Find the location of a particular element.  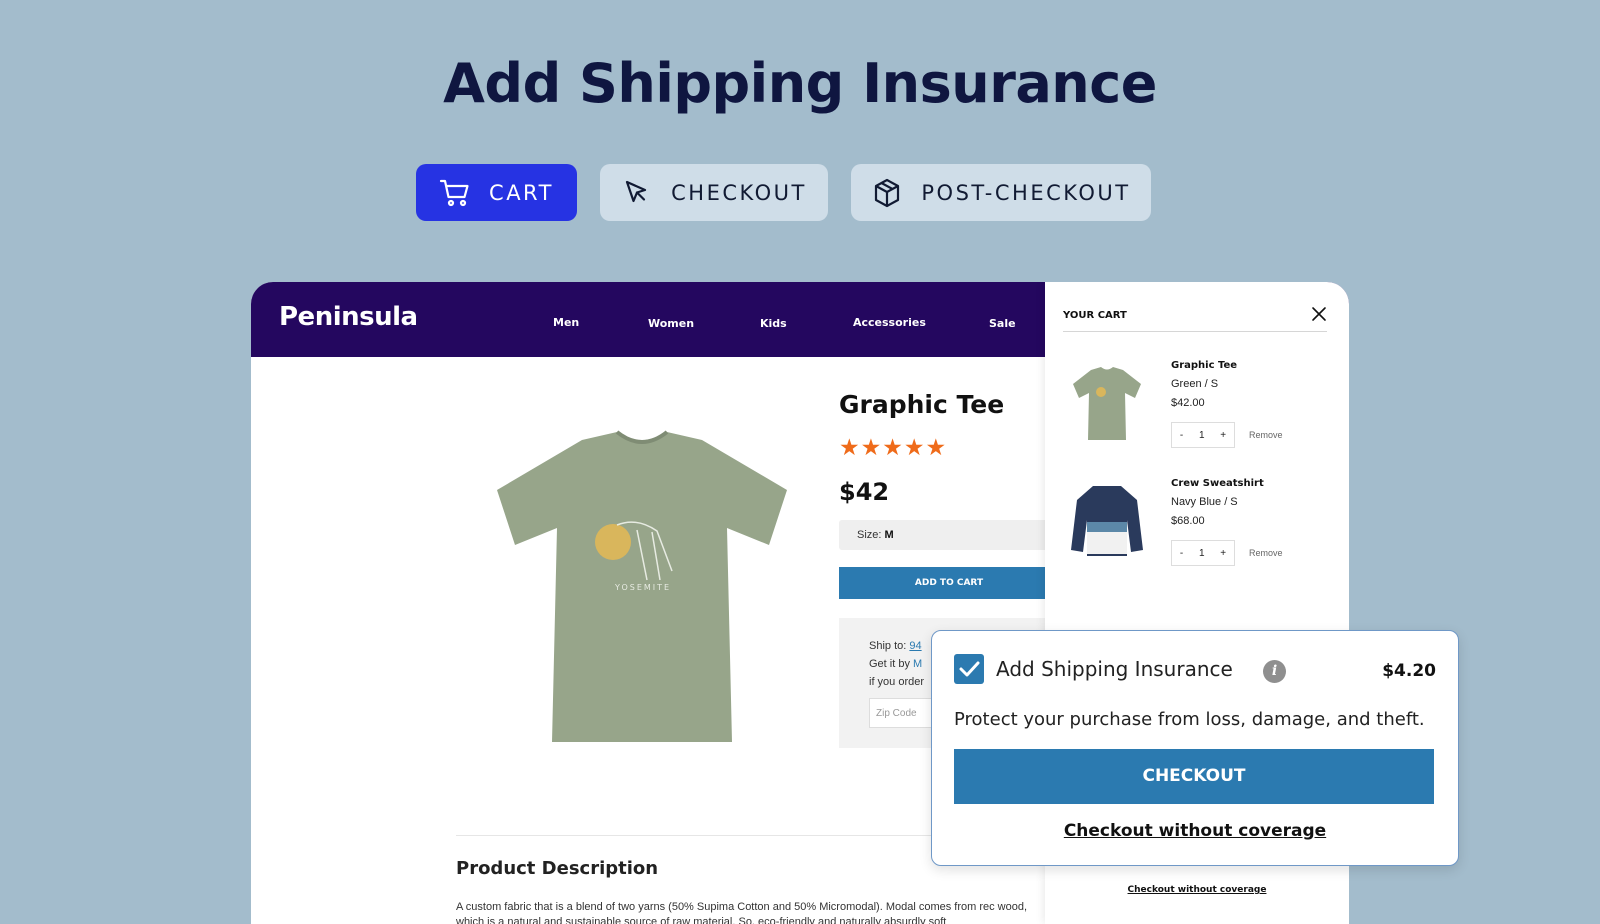

nav-link-women: Women is located at coordinates (671, 323).